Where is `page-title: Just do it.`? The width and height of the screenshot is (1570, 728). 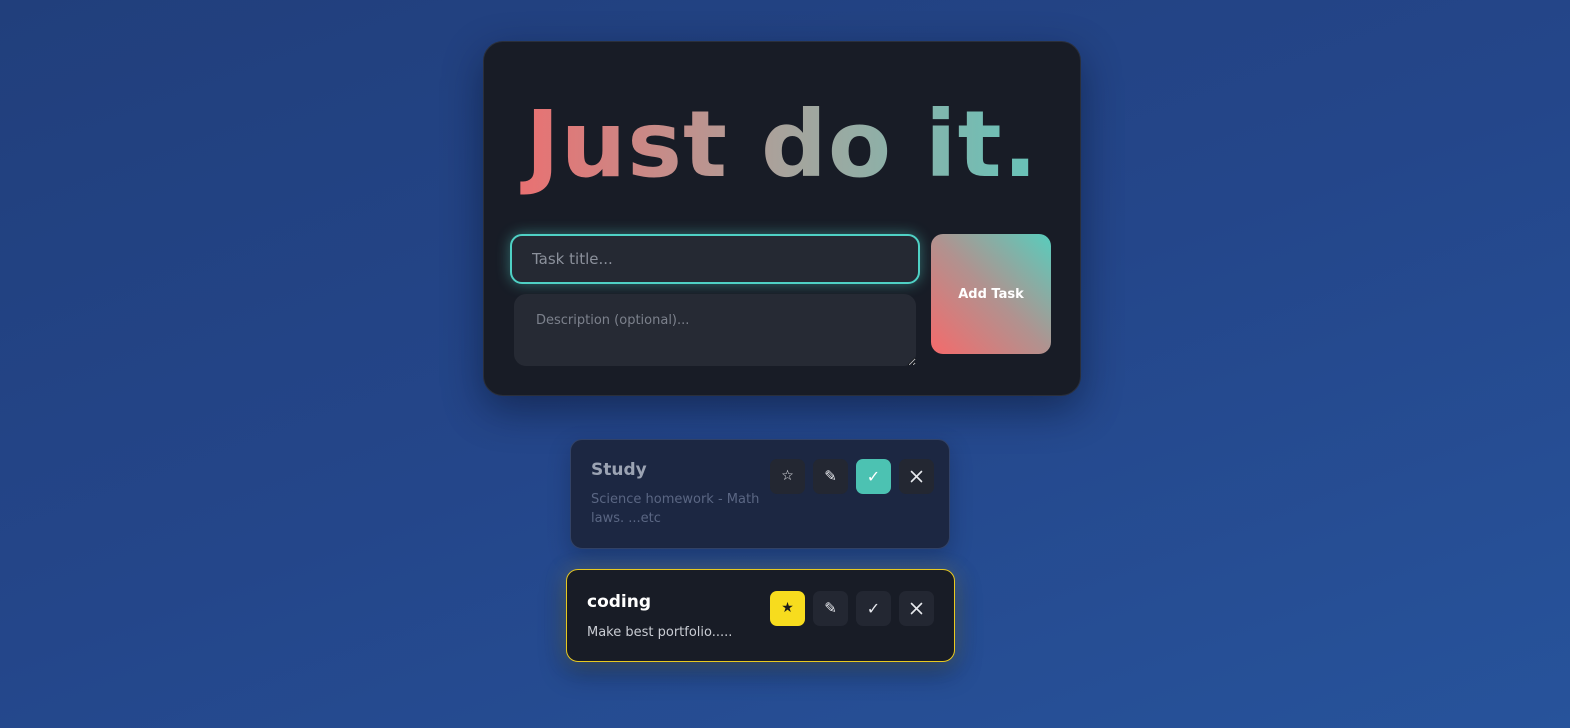 page-title: Just do it. is located at coordinates (782, 145).